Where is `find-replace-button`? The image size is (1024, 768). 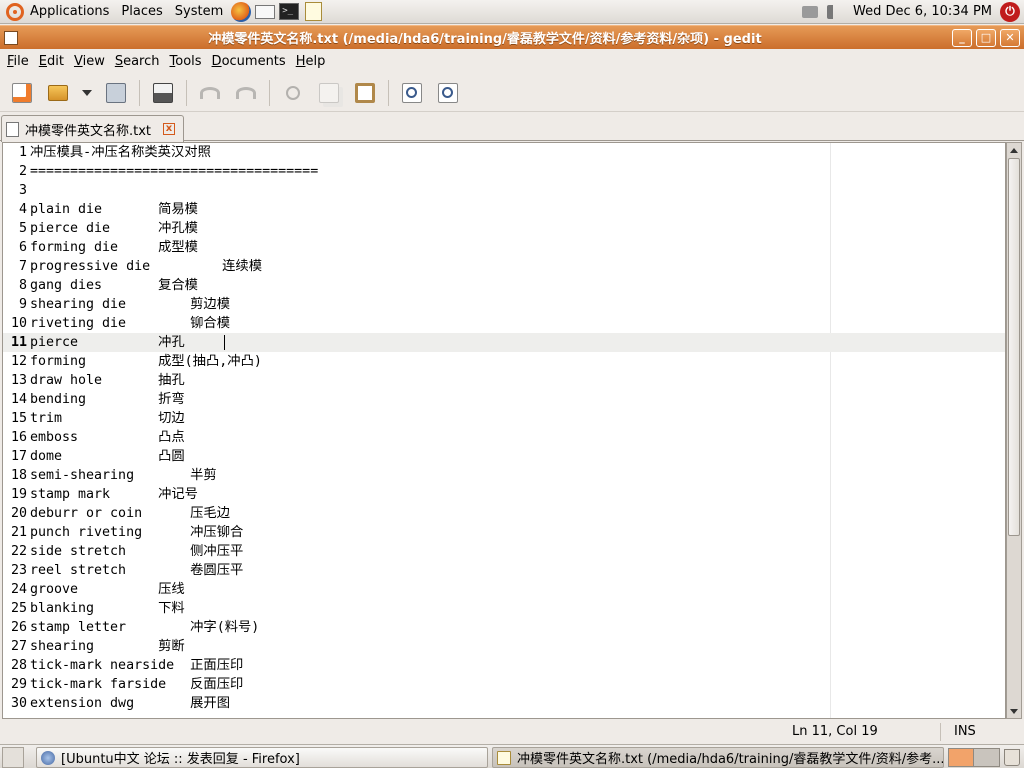
find-replace-button is located at coordinates (448, 93).